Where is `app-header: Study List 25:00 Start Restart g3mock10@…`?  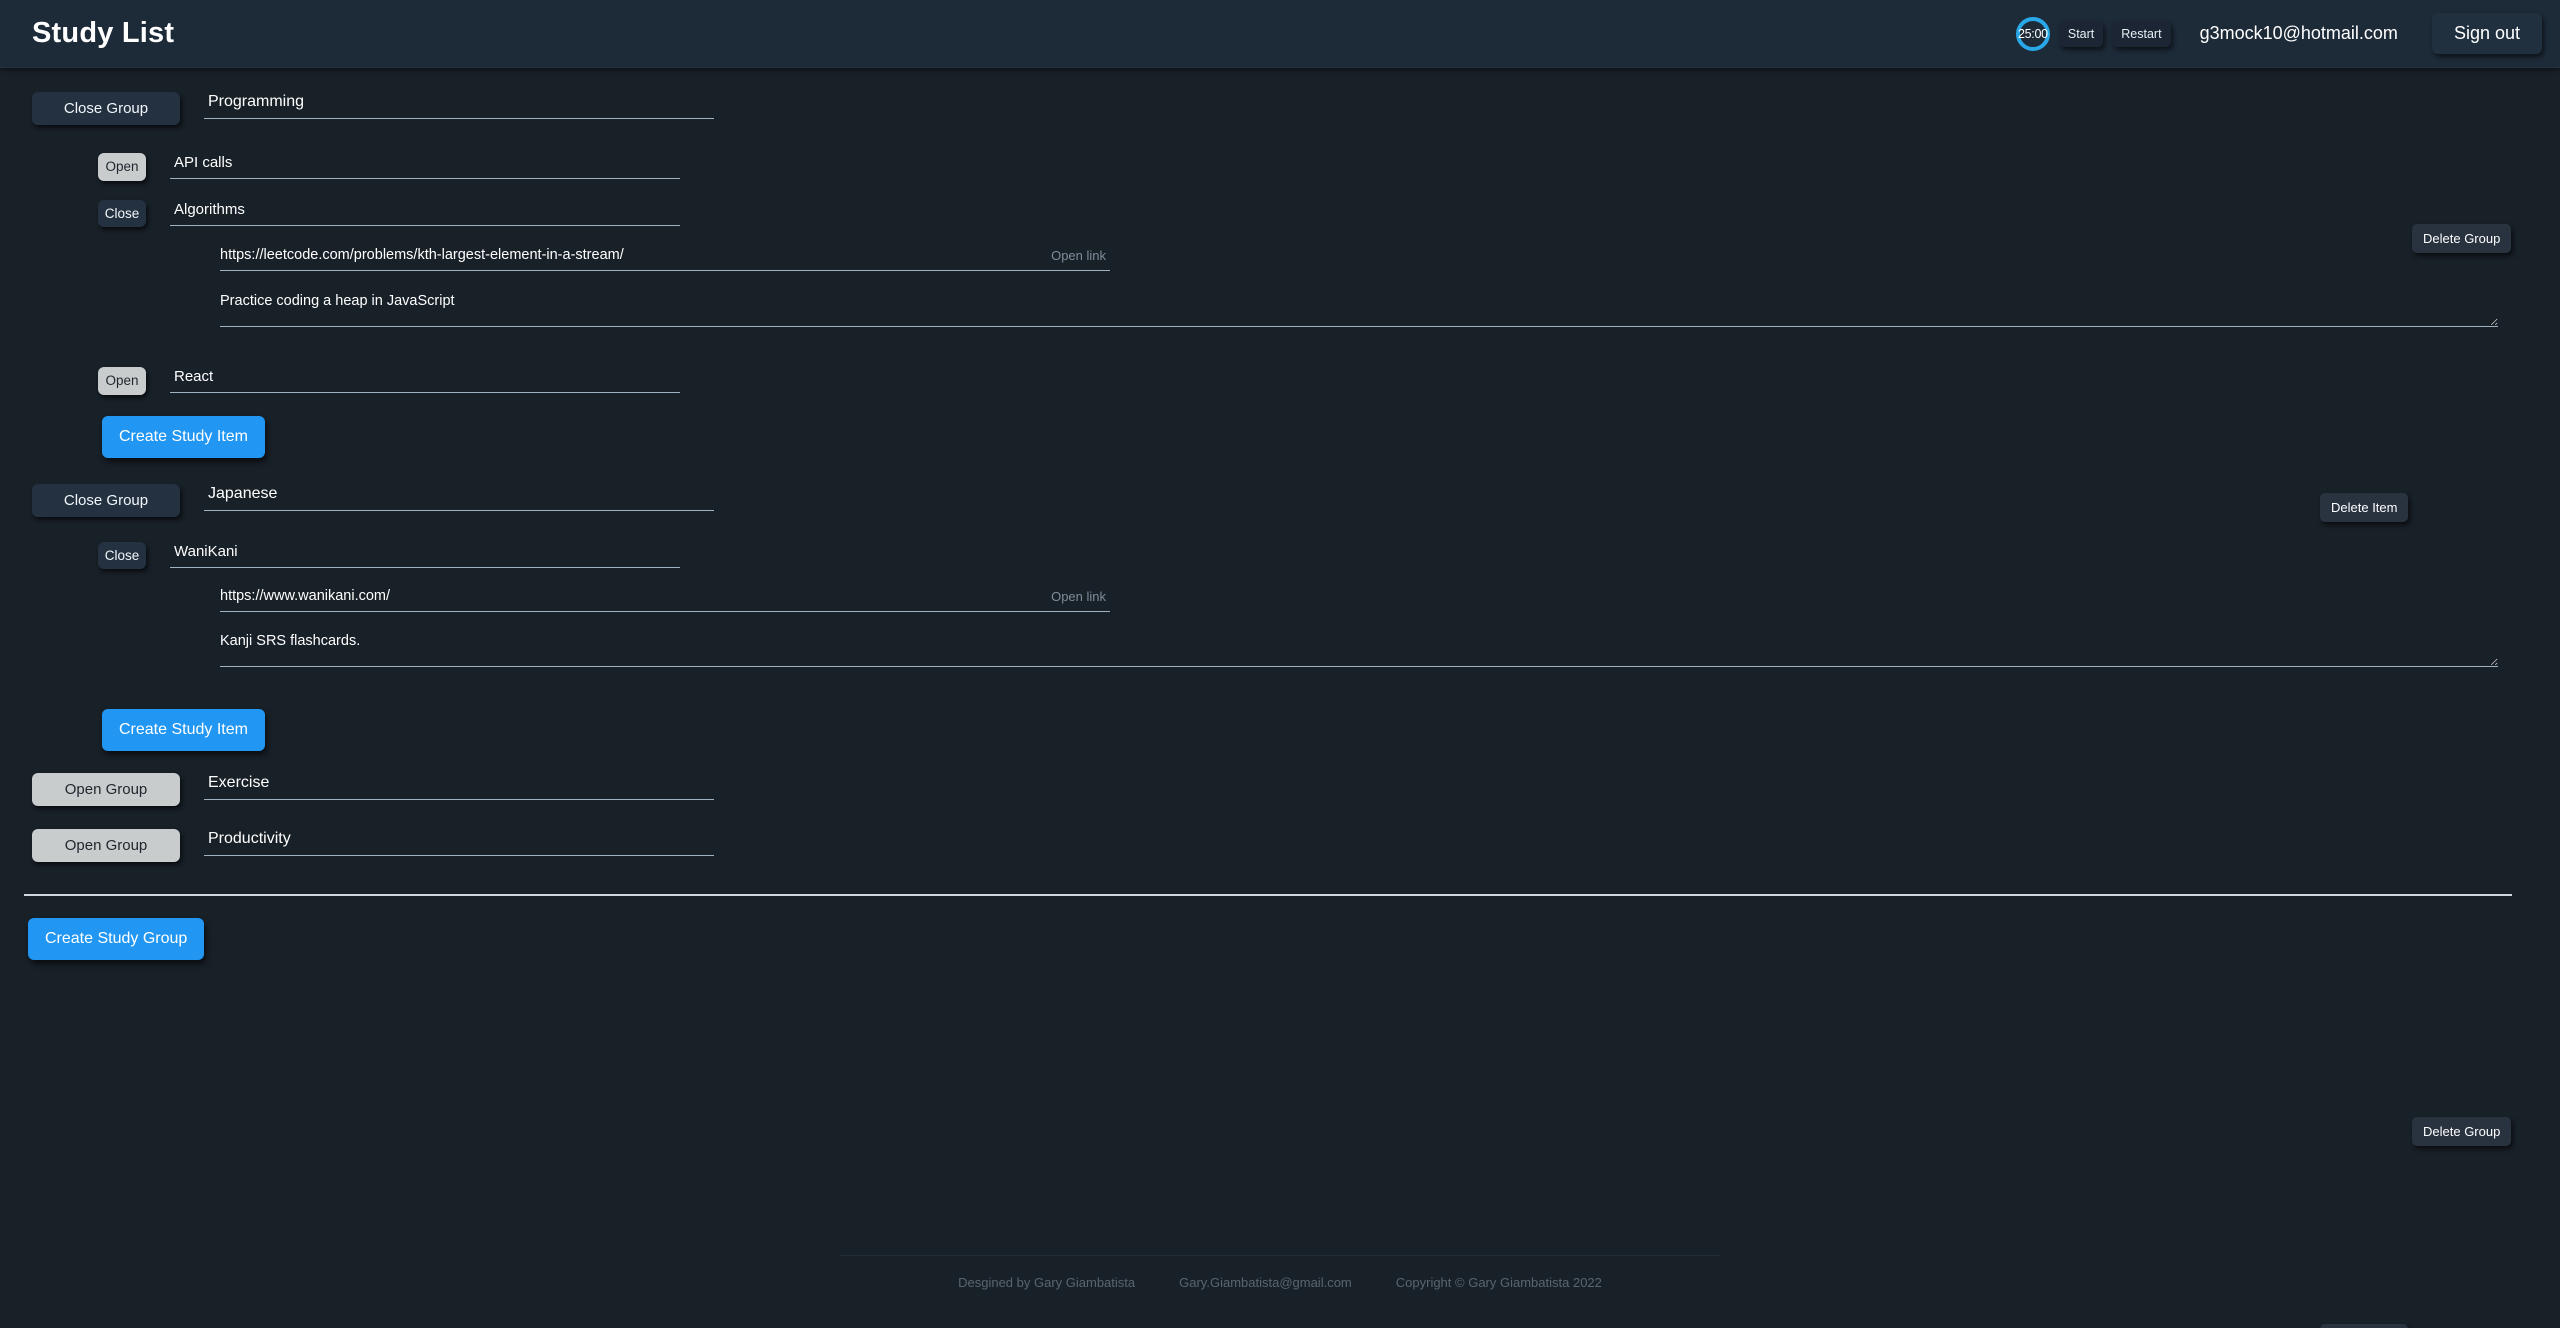
app-header: Study List 25:00 Start Restart g3mock10@… is located at coordinates (1280, 34).